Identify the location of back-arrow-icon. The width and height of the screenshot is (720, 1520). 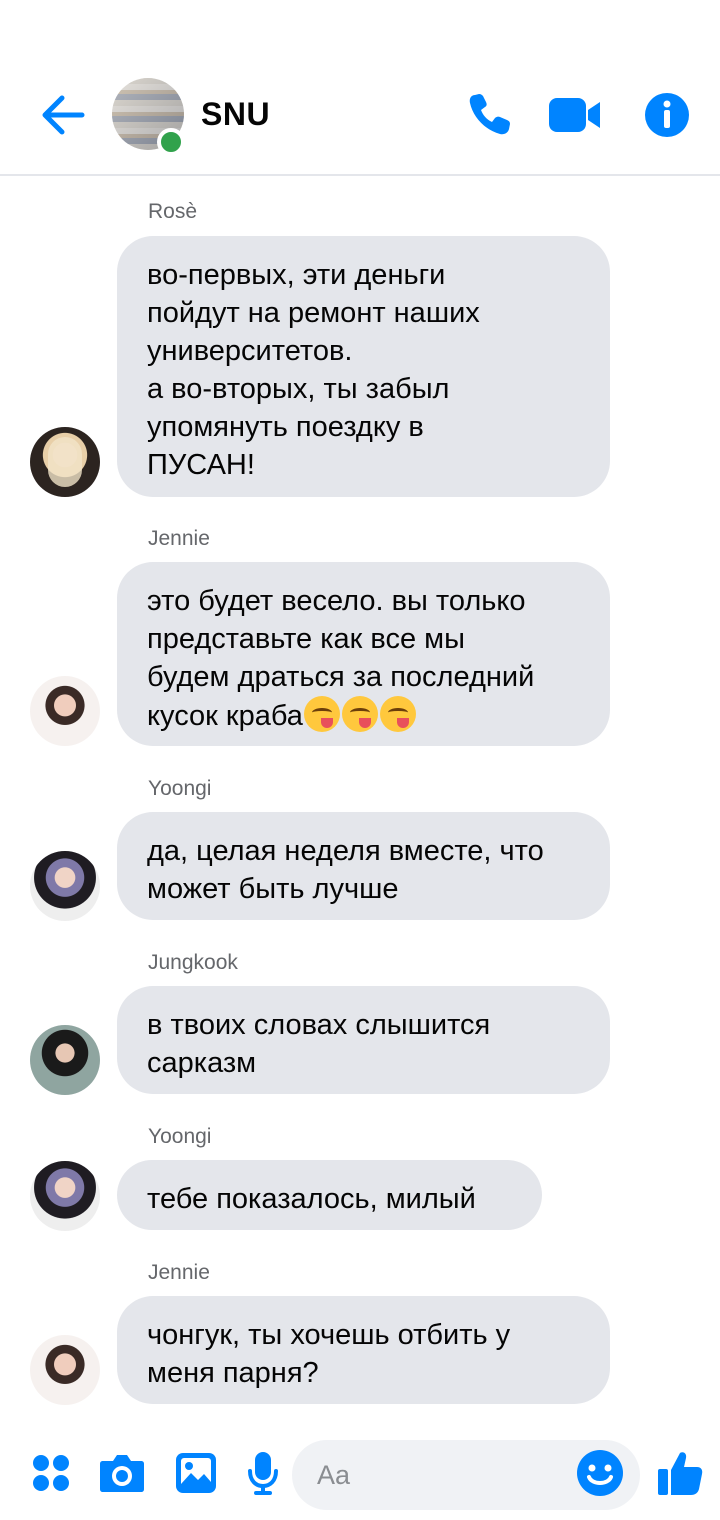
(63, 115).